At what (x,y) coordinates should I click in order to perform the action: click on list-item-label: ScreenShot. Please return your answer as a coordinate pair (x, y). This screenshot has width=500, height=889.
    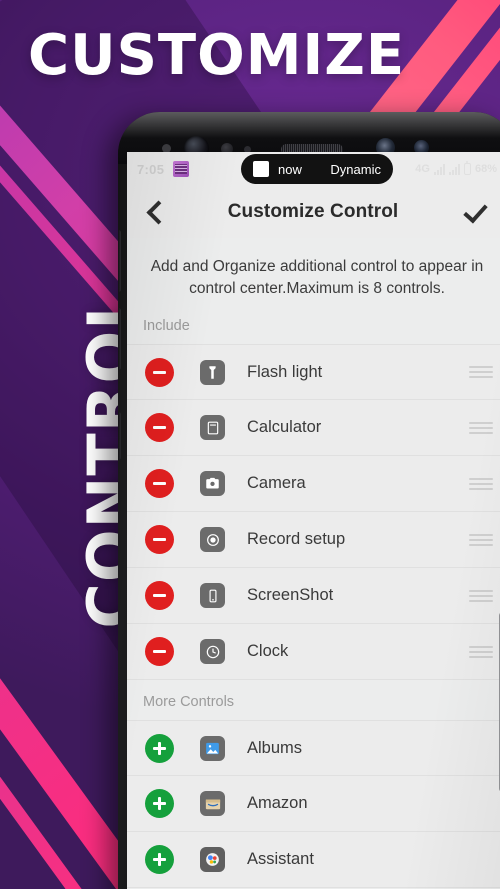
    Looking at the image, I should click on (290, 595).